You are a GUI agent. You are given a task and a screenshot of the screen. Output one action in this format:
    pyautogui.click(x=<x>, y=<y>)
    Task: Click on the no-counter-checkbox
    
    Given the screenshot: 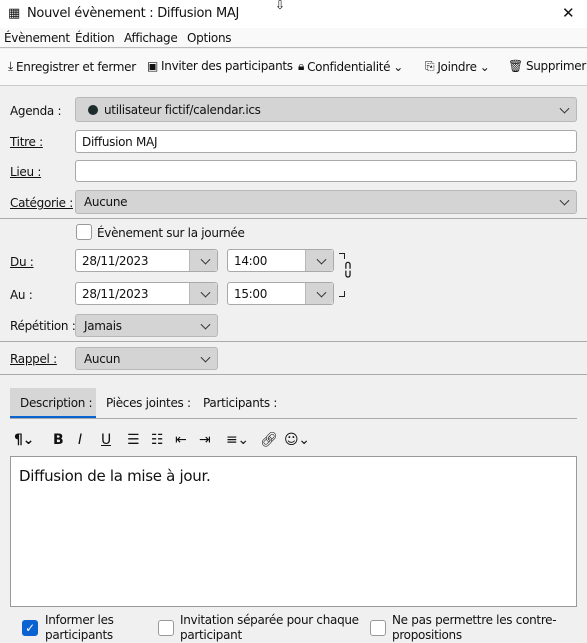 What is the action you would take?
    pyautogui.click(x=378, y=628)
    